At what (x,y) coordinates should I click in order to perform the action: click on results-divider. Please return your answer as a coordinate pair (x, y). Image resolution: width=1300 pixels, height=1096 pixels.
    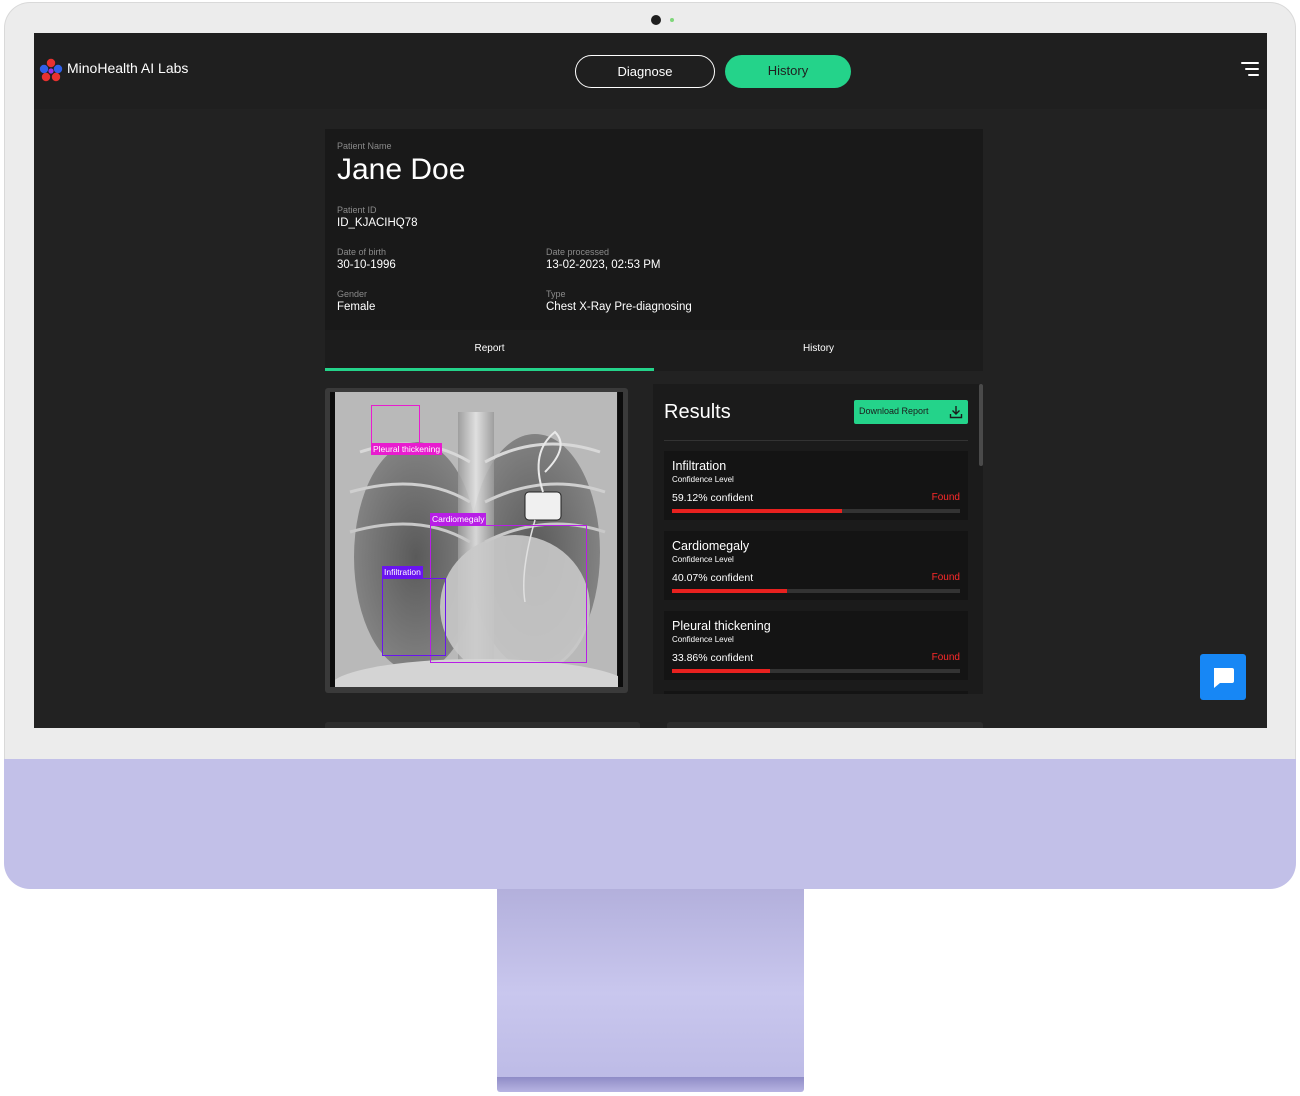
    Looking at the image, I should click on (816, 440).